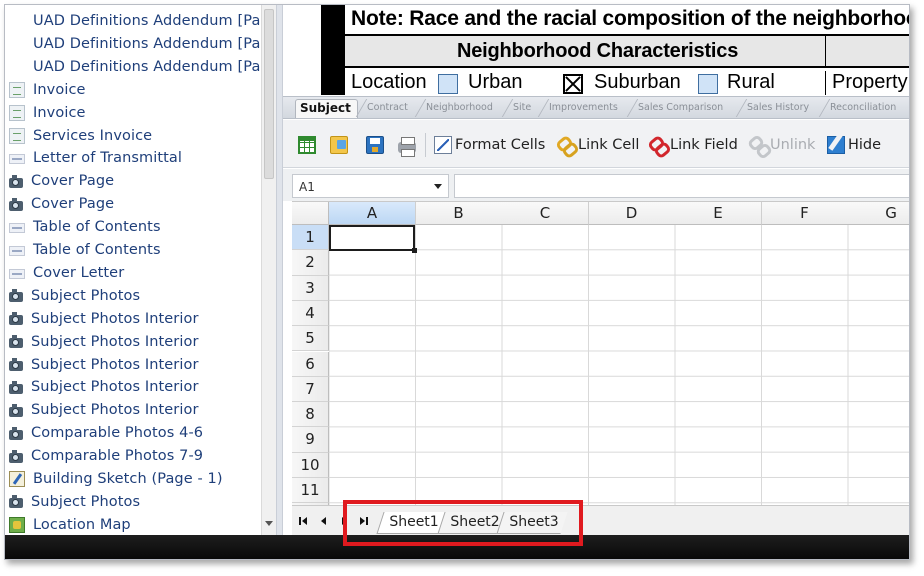 The height and width of the screenshot is (576, 924). What do you see at coordinates (326, 108) in the screenshot?
I see `tab-subject: Subject` at bounding box center [326, 108].